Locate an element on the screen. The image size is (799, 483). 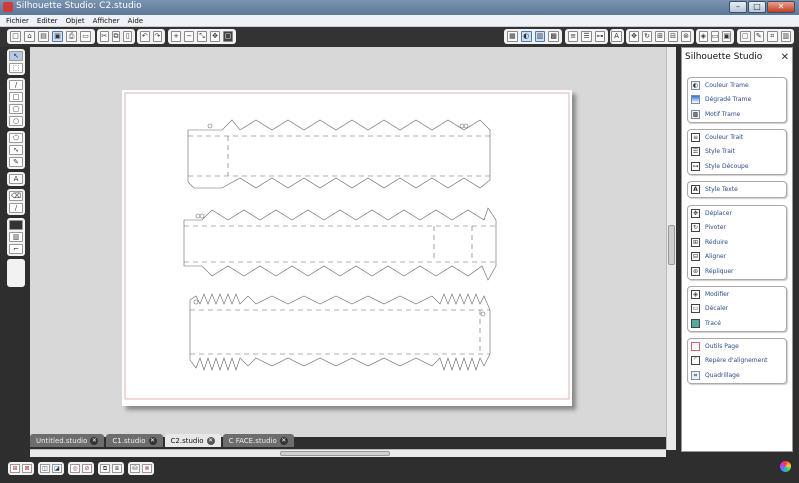
grid-icon: ⌗ is located at coordinates (772, 36).